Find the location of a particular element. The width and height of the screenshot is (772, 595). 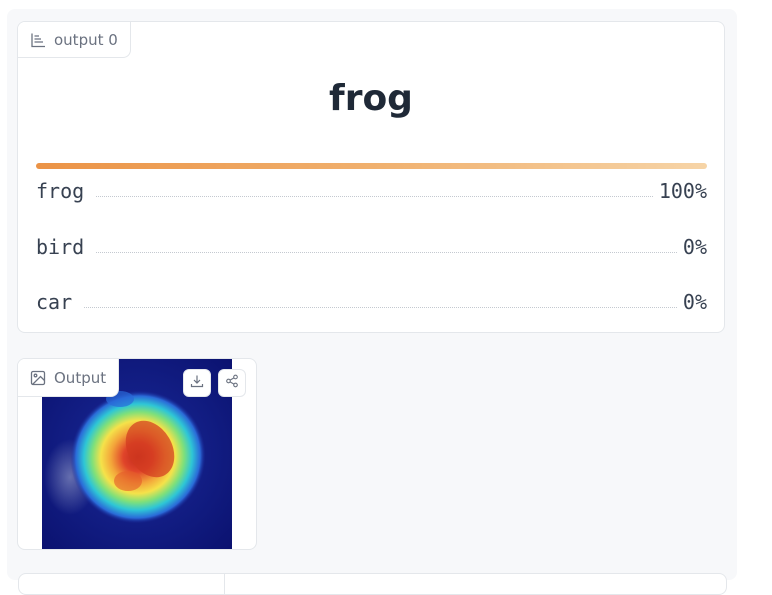

label-output-tab-text: output 0 is located at coordinates (86, 39).